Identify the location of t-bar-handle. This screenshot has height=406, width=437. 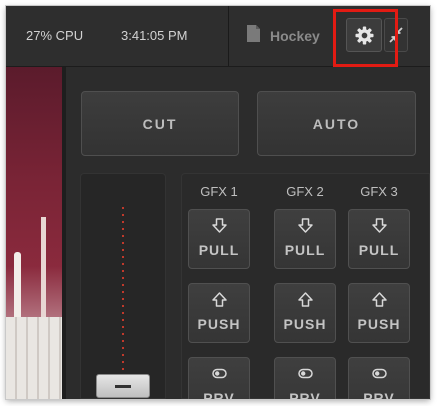
(123, 386).